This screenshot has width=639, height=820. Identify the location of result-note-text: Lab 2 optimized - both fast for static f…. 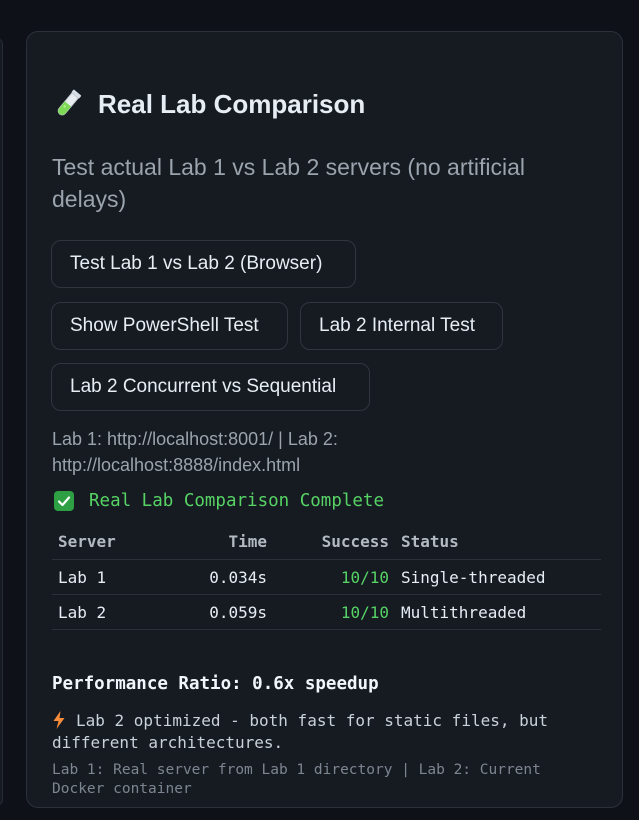
(300, 731).